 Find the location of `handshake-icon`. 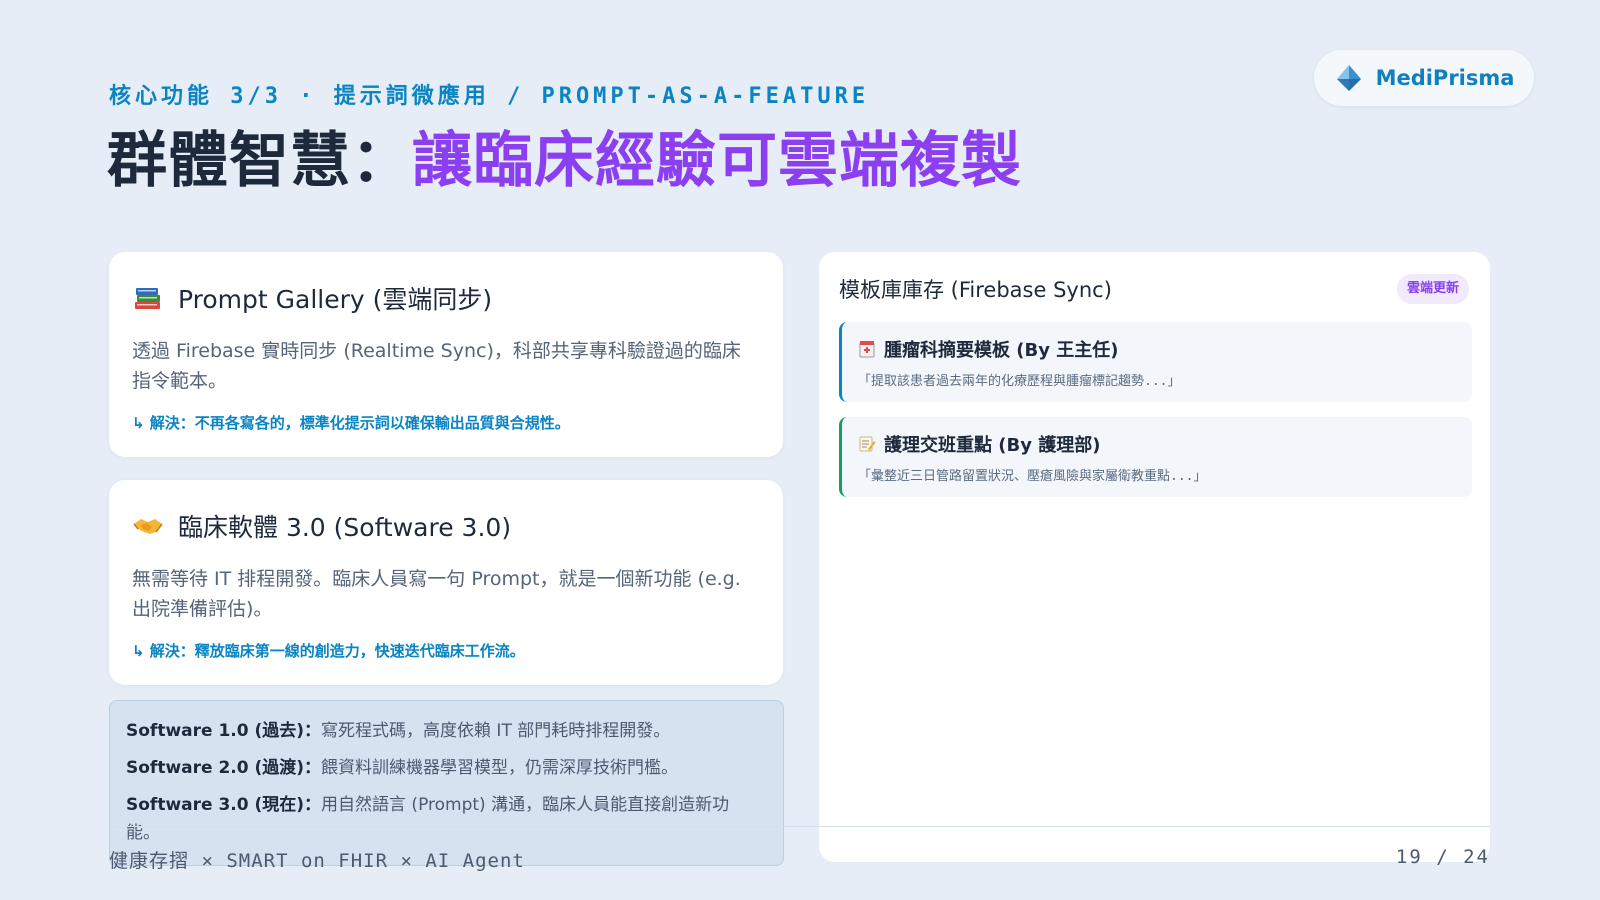

handshake-icon is located at coordinates (148, 526).